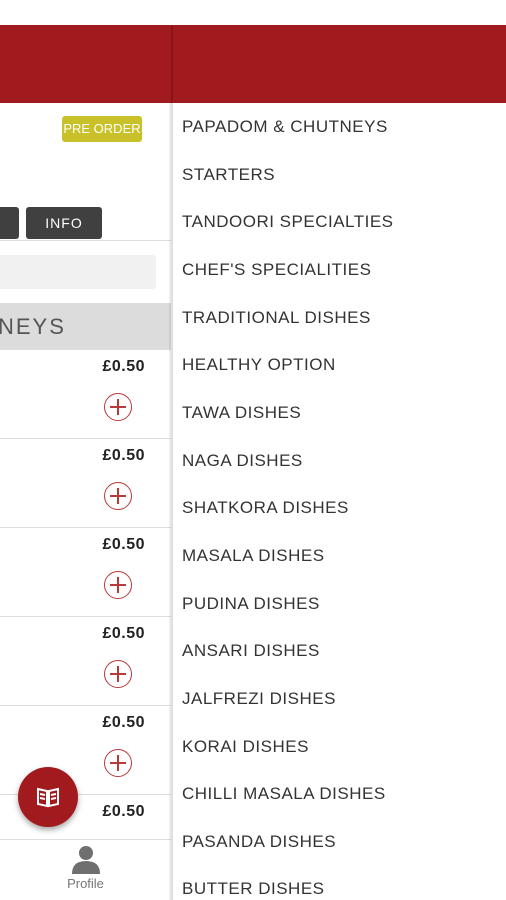 This screenshot has width=506, height=900. Describe the element at coordinates (102, 129) in the screenshot. I see `preorder-badge: PRE ORDER` at that location.